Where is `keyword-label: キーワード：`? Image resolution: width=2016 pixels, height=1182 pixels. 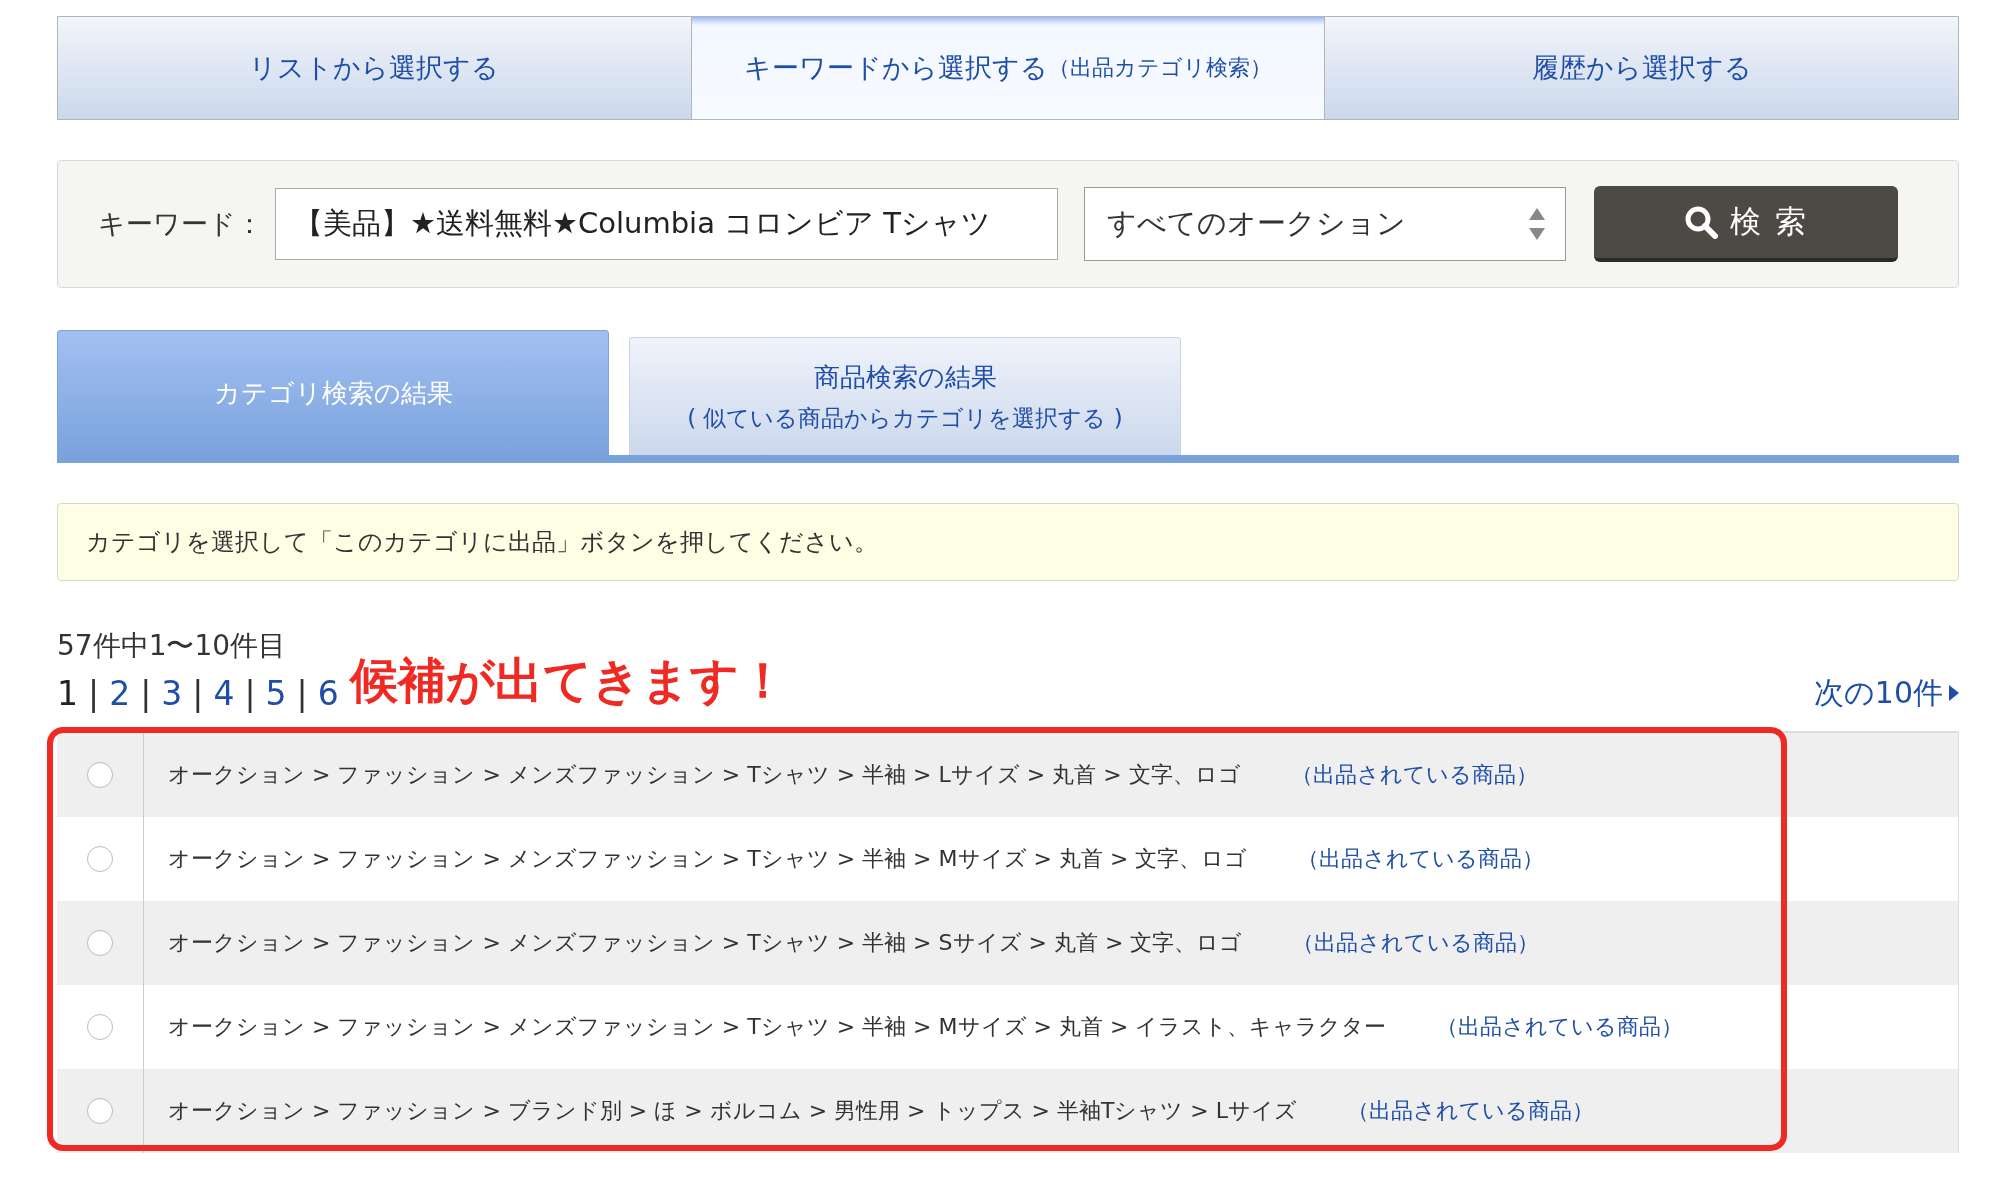 keyword-label: キーワード： is located at coordinates (180, 224).